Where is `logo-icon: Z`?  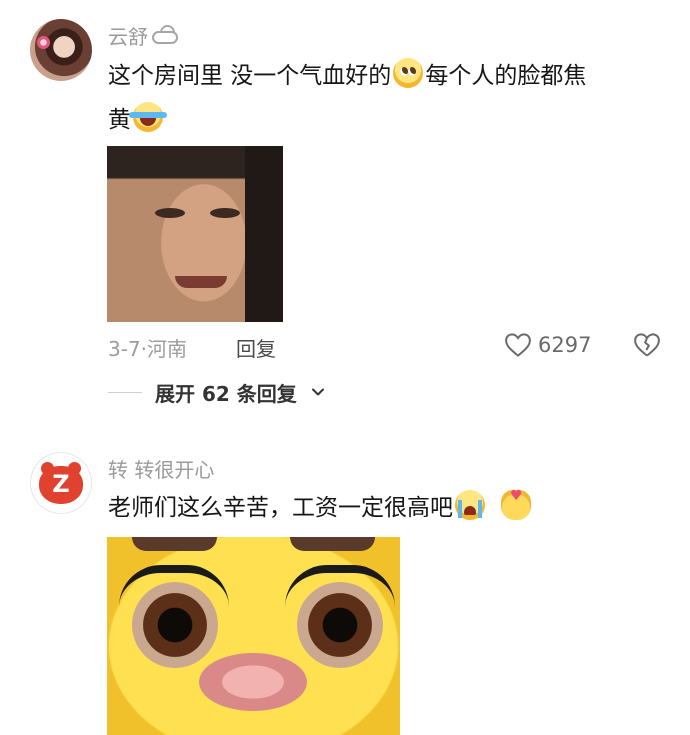
logo-icon: Z is located at coordinates (61, 484).